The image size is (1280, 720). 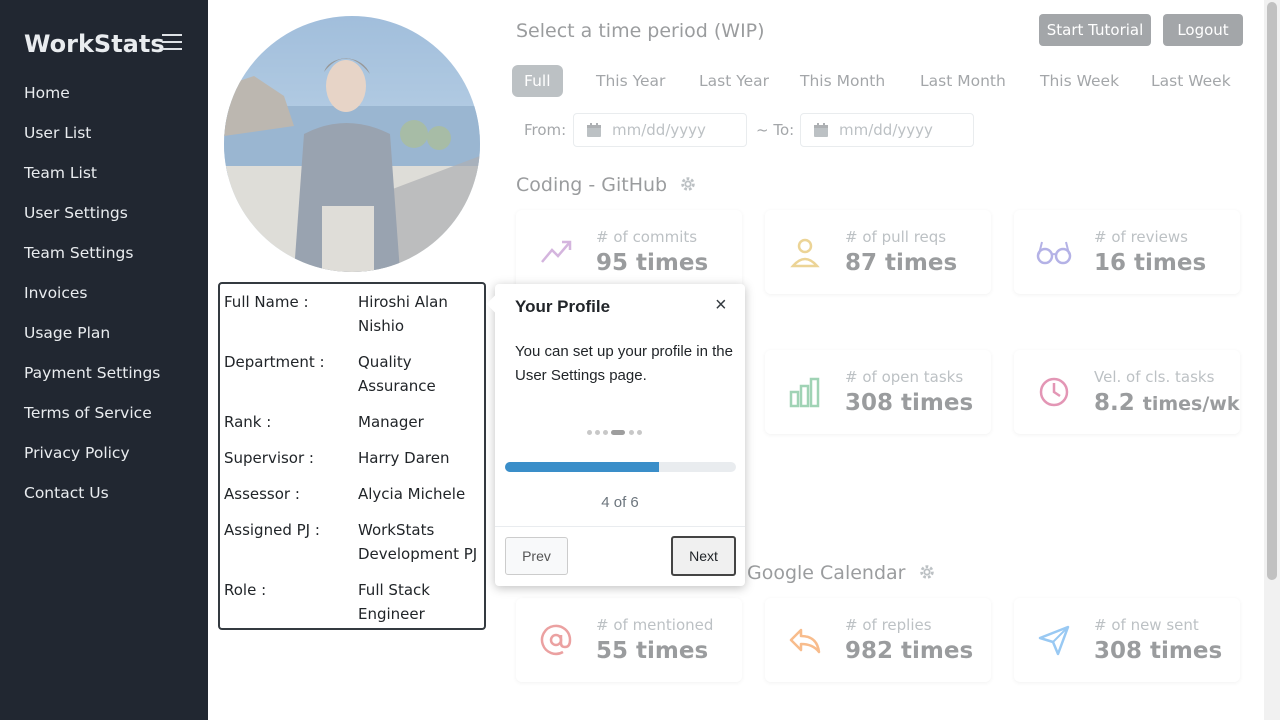 What do you see at coordinates (909, 651) in the screenshot?
I see `replies-value: 982 times` at bounding box center [909, 651].